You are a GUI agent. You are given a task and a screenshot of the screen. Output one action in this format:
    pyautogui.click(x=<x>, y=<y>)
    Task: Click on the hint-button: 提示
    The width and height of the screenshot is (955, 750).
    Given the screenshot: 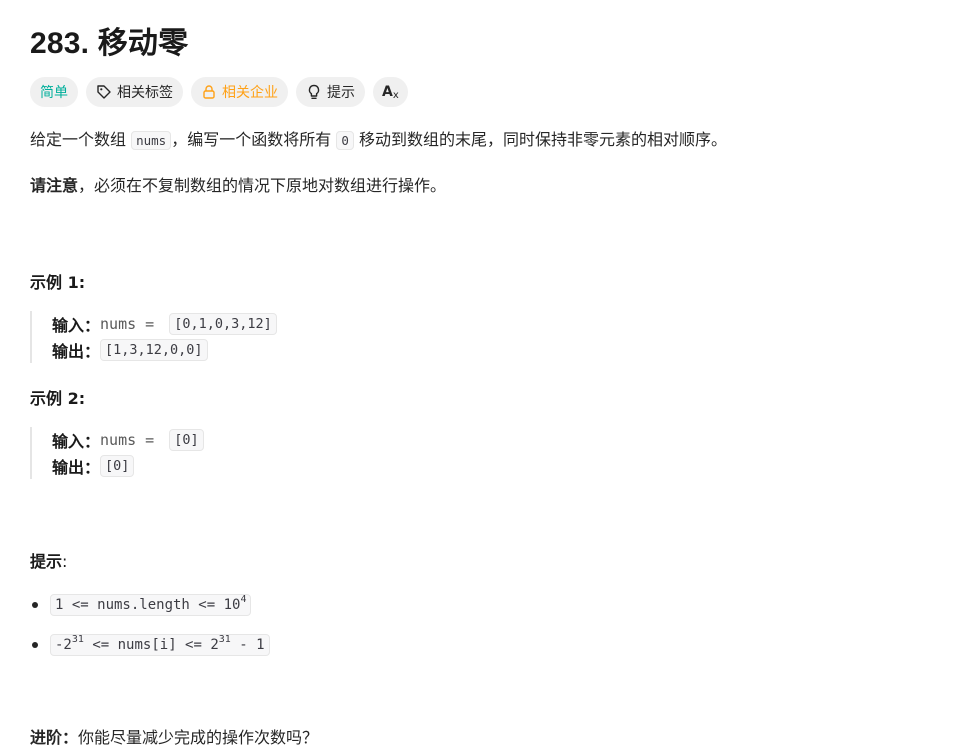 What is the action you would take?
    pyautogui.click(x=330, y=92)
    